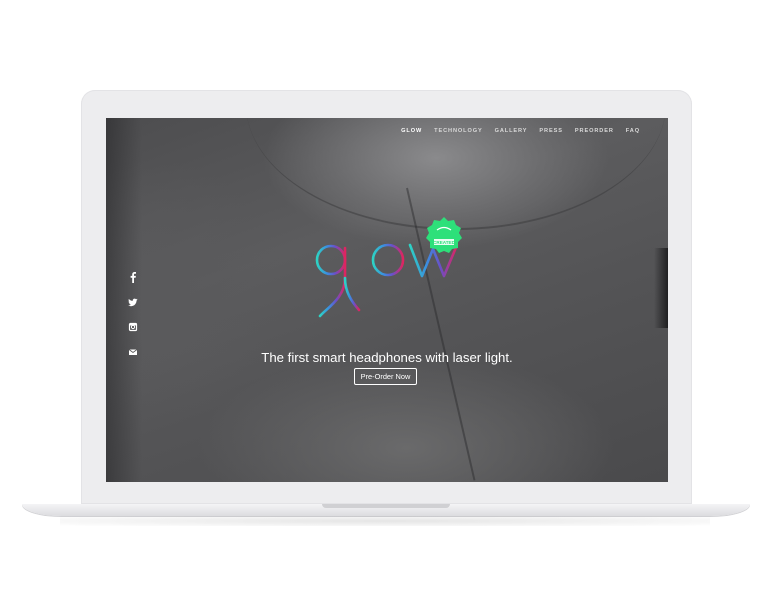 Image resolution: width=767 pixels, height=591 pixels. What do you see at coordinates (411, 131) in the screenshot?
I see `nav-item-glow: GLOW` at bounding box center [411, 131].